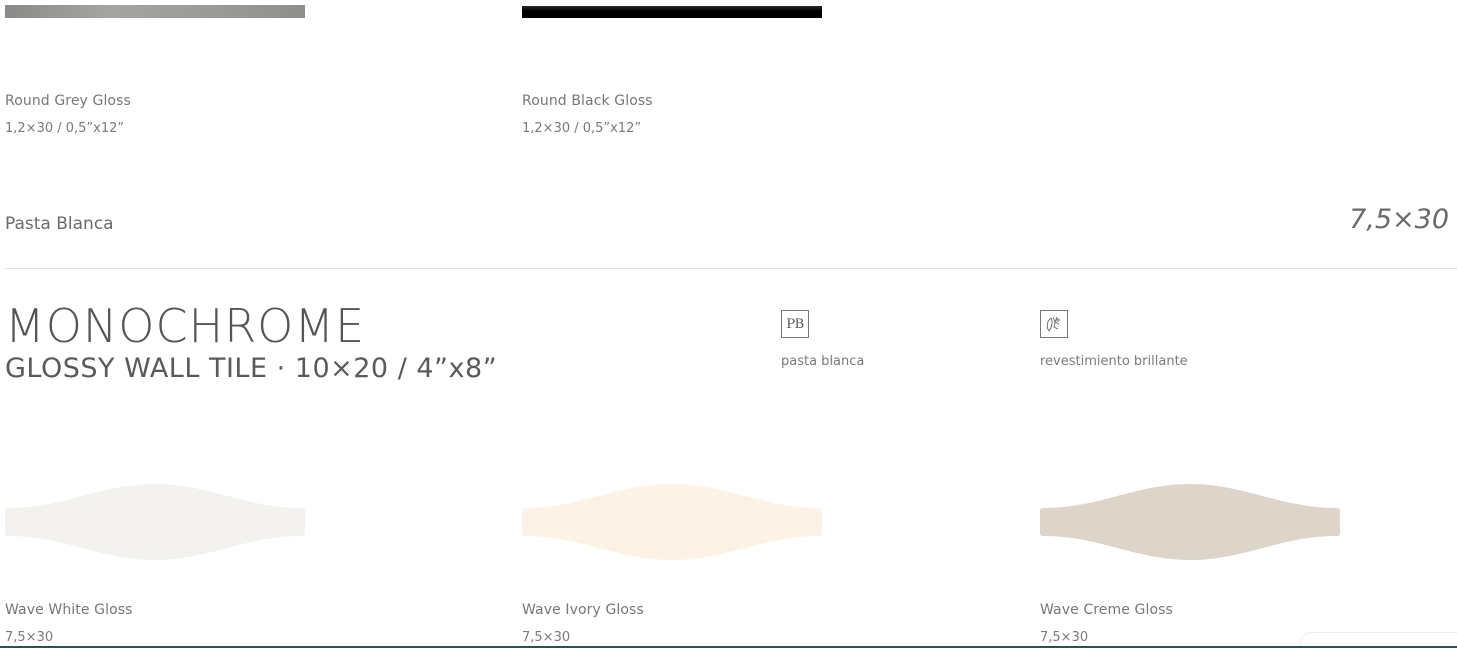 This screenshot has height=648, width=1457. Describe the element at coordinates (1054, 324) in the screenshot. I see `glossy-icon` at that location.